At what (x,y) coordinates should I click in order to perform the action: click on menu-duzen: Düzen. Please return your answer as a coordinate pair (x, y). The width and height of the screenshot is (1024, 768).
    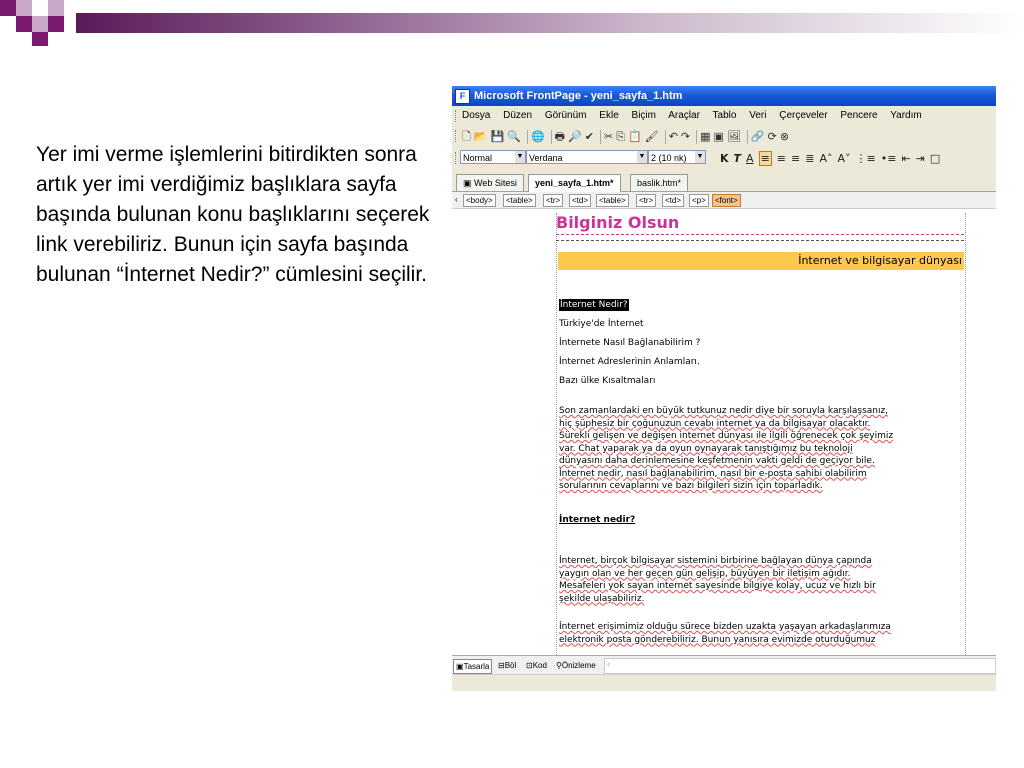
    Looking at the image, I should click on (517, 115).